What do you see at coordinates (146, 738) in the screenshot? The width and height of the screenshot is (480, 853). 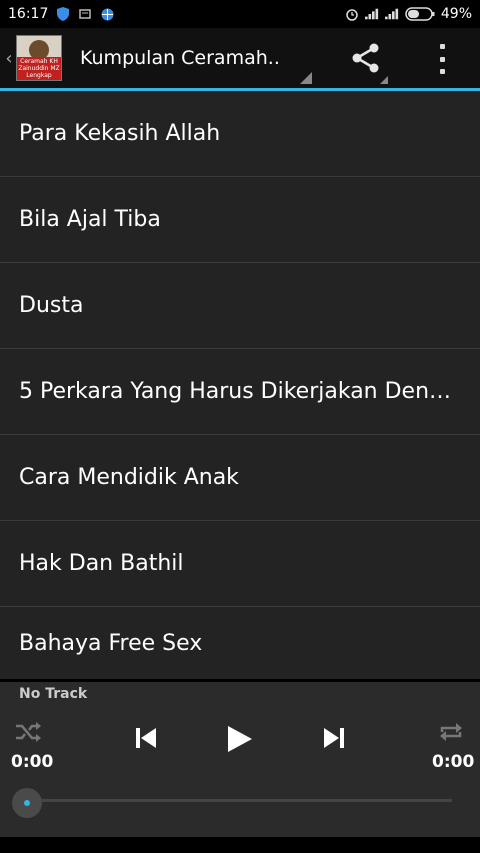 I see `previous-icon` at bounding box center [146, 738].